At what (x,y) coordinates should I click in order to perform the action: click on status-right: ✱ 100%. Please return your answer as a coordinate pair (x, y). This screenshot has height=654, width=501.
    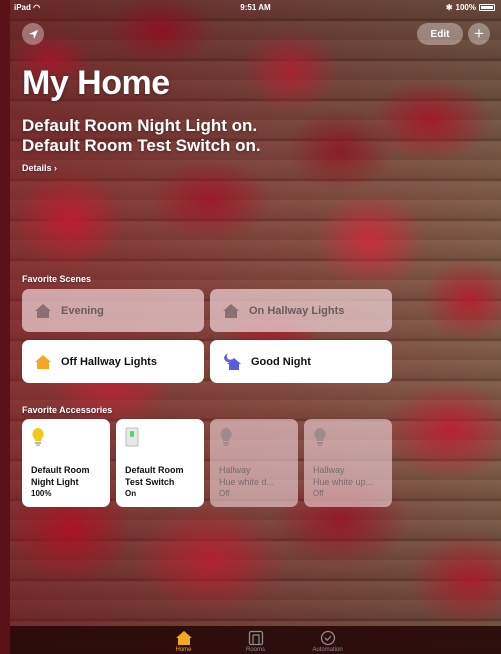
    Looking at the image, I should click on (470, 7).